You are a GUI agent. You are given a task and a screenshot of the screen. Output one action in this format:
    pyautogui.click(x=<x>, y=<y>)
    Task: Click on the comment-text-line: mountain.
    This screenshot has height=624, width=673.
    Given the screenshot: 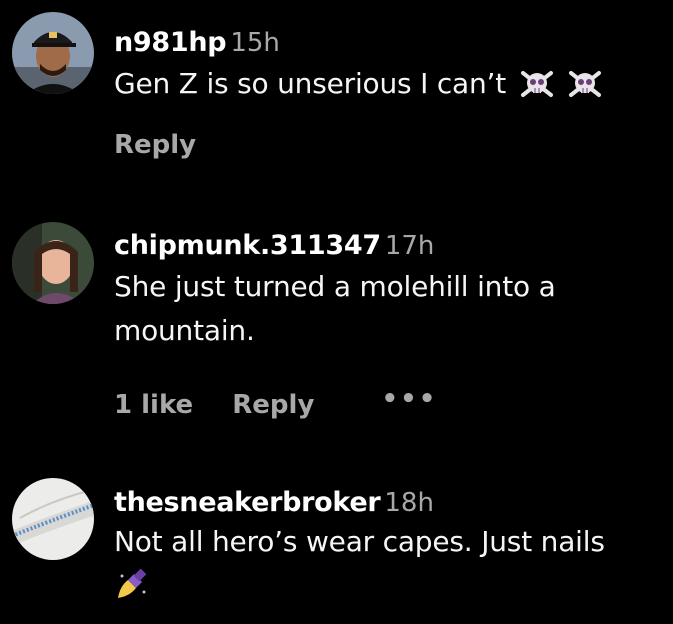 What is the action you would take?
    pyautogui.click(x=184, y=330)
    